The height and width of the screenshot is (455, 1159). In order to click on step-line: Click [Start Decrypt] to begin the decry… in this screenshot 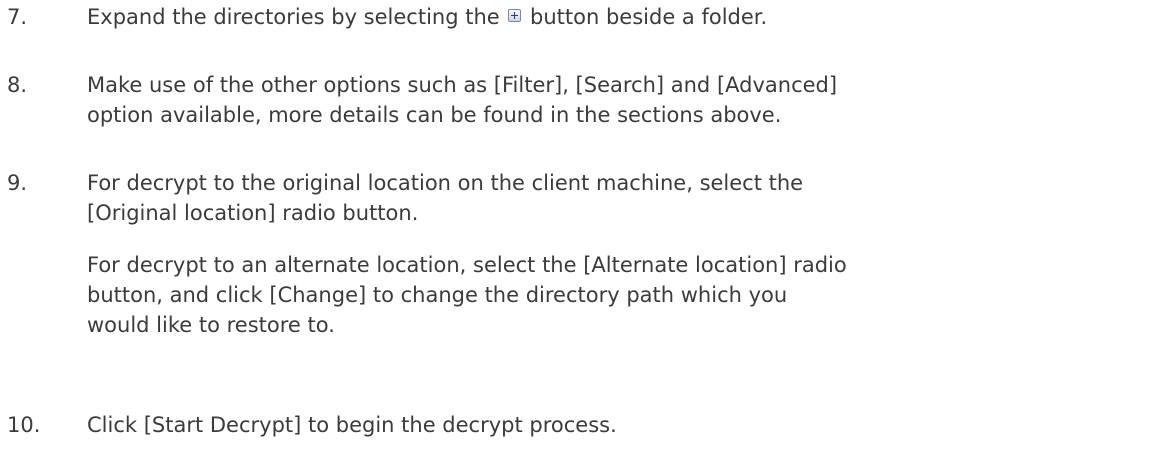, I will do `click(352, 425)`.